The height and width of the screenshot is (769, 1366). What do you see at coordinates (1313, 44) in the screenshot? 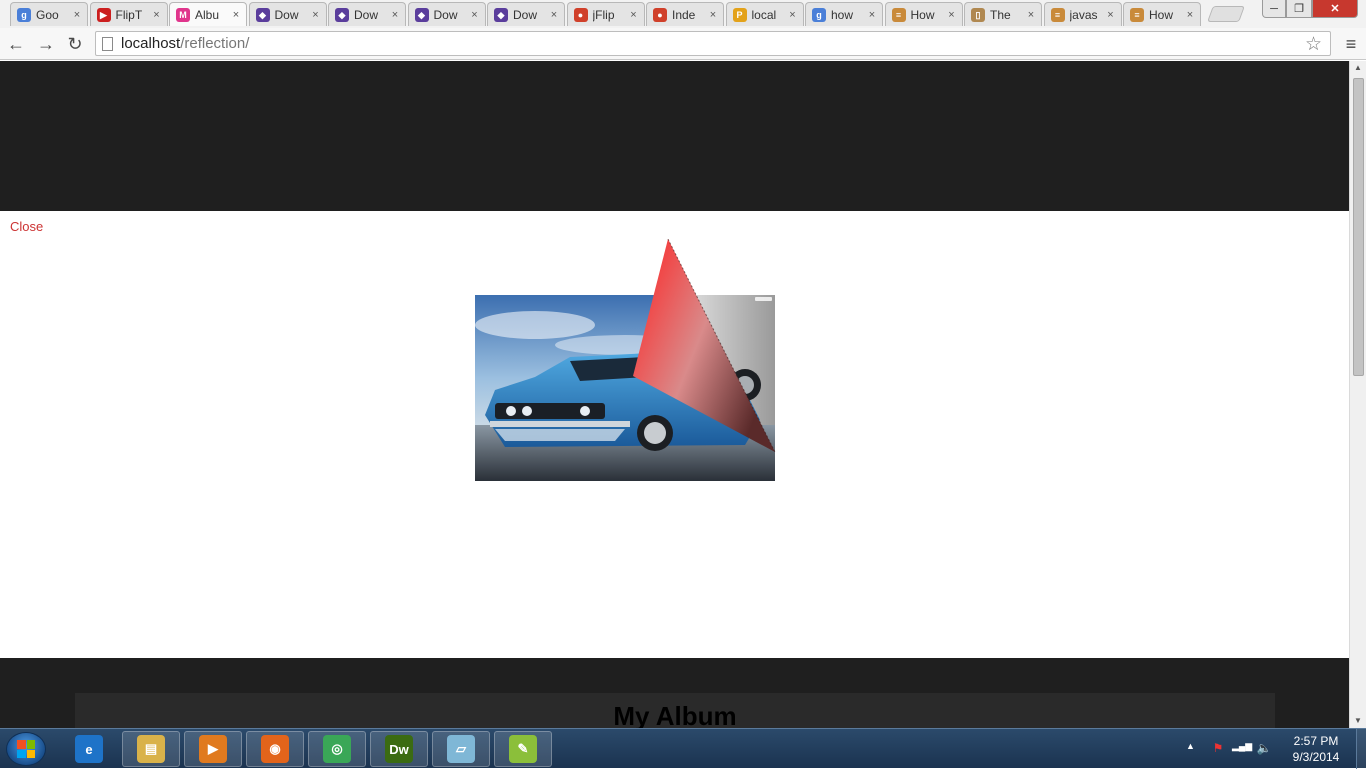
I see `bookmark-star-icon: ☆` at bounding box center [1313, 44].